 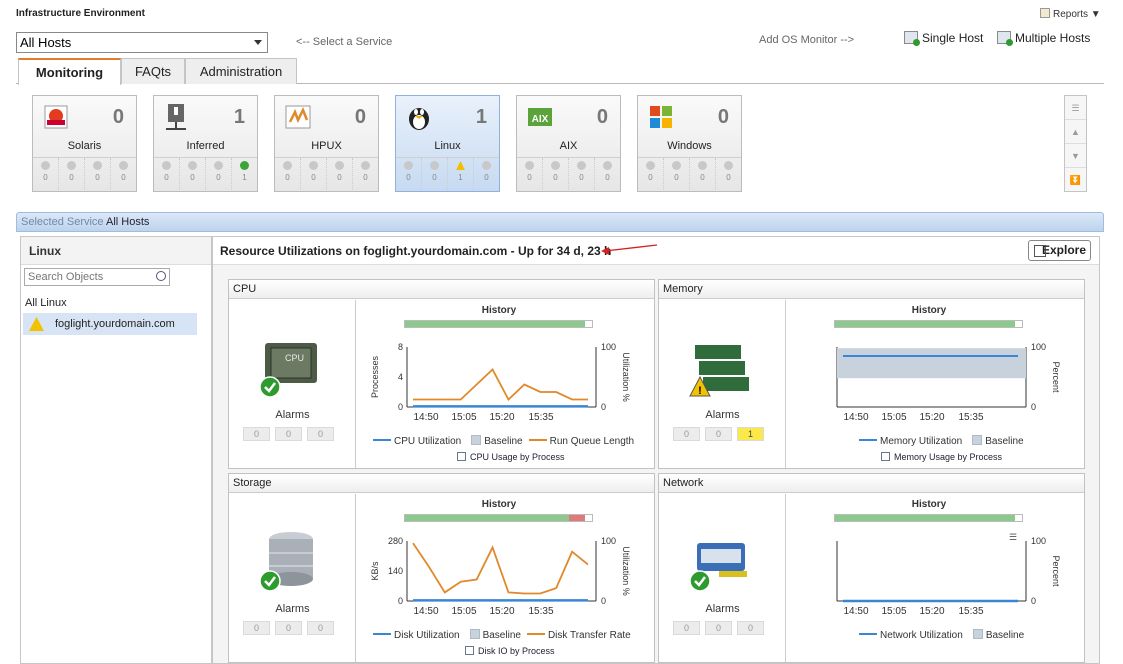 I want to click on list-view-icon: ☰, so click(x=1075, y=108).